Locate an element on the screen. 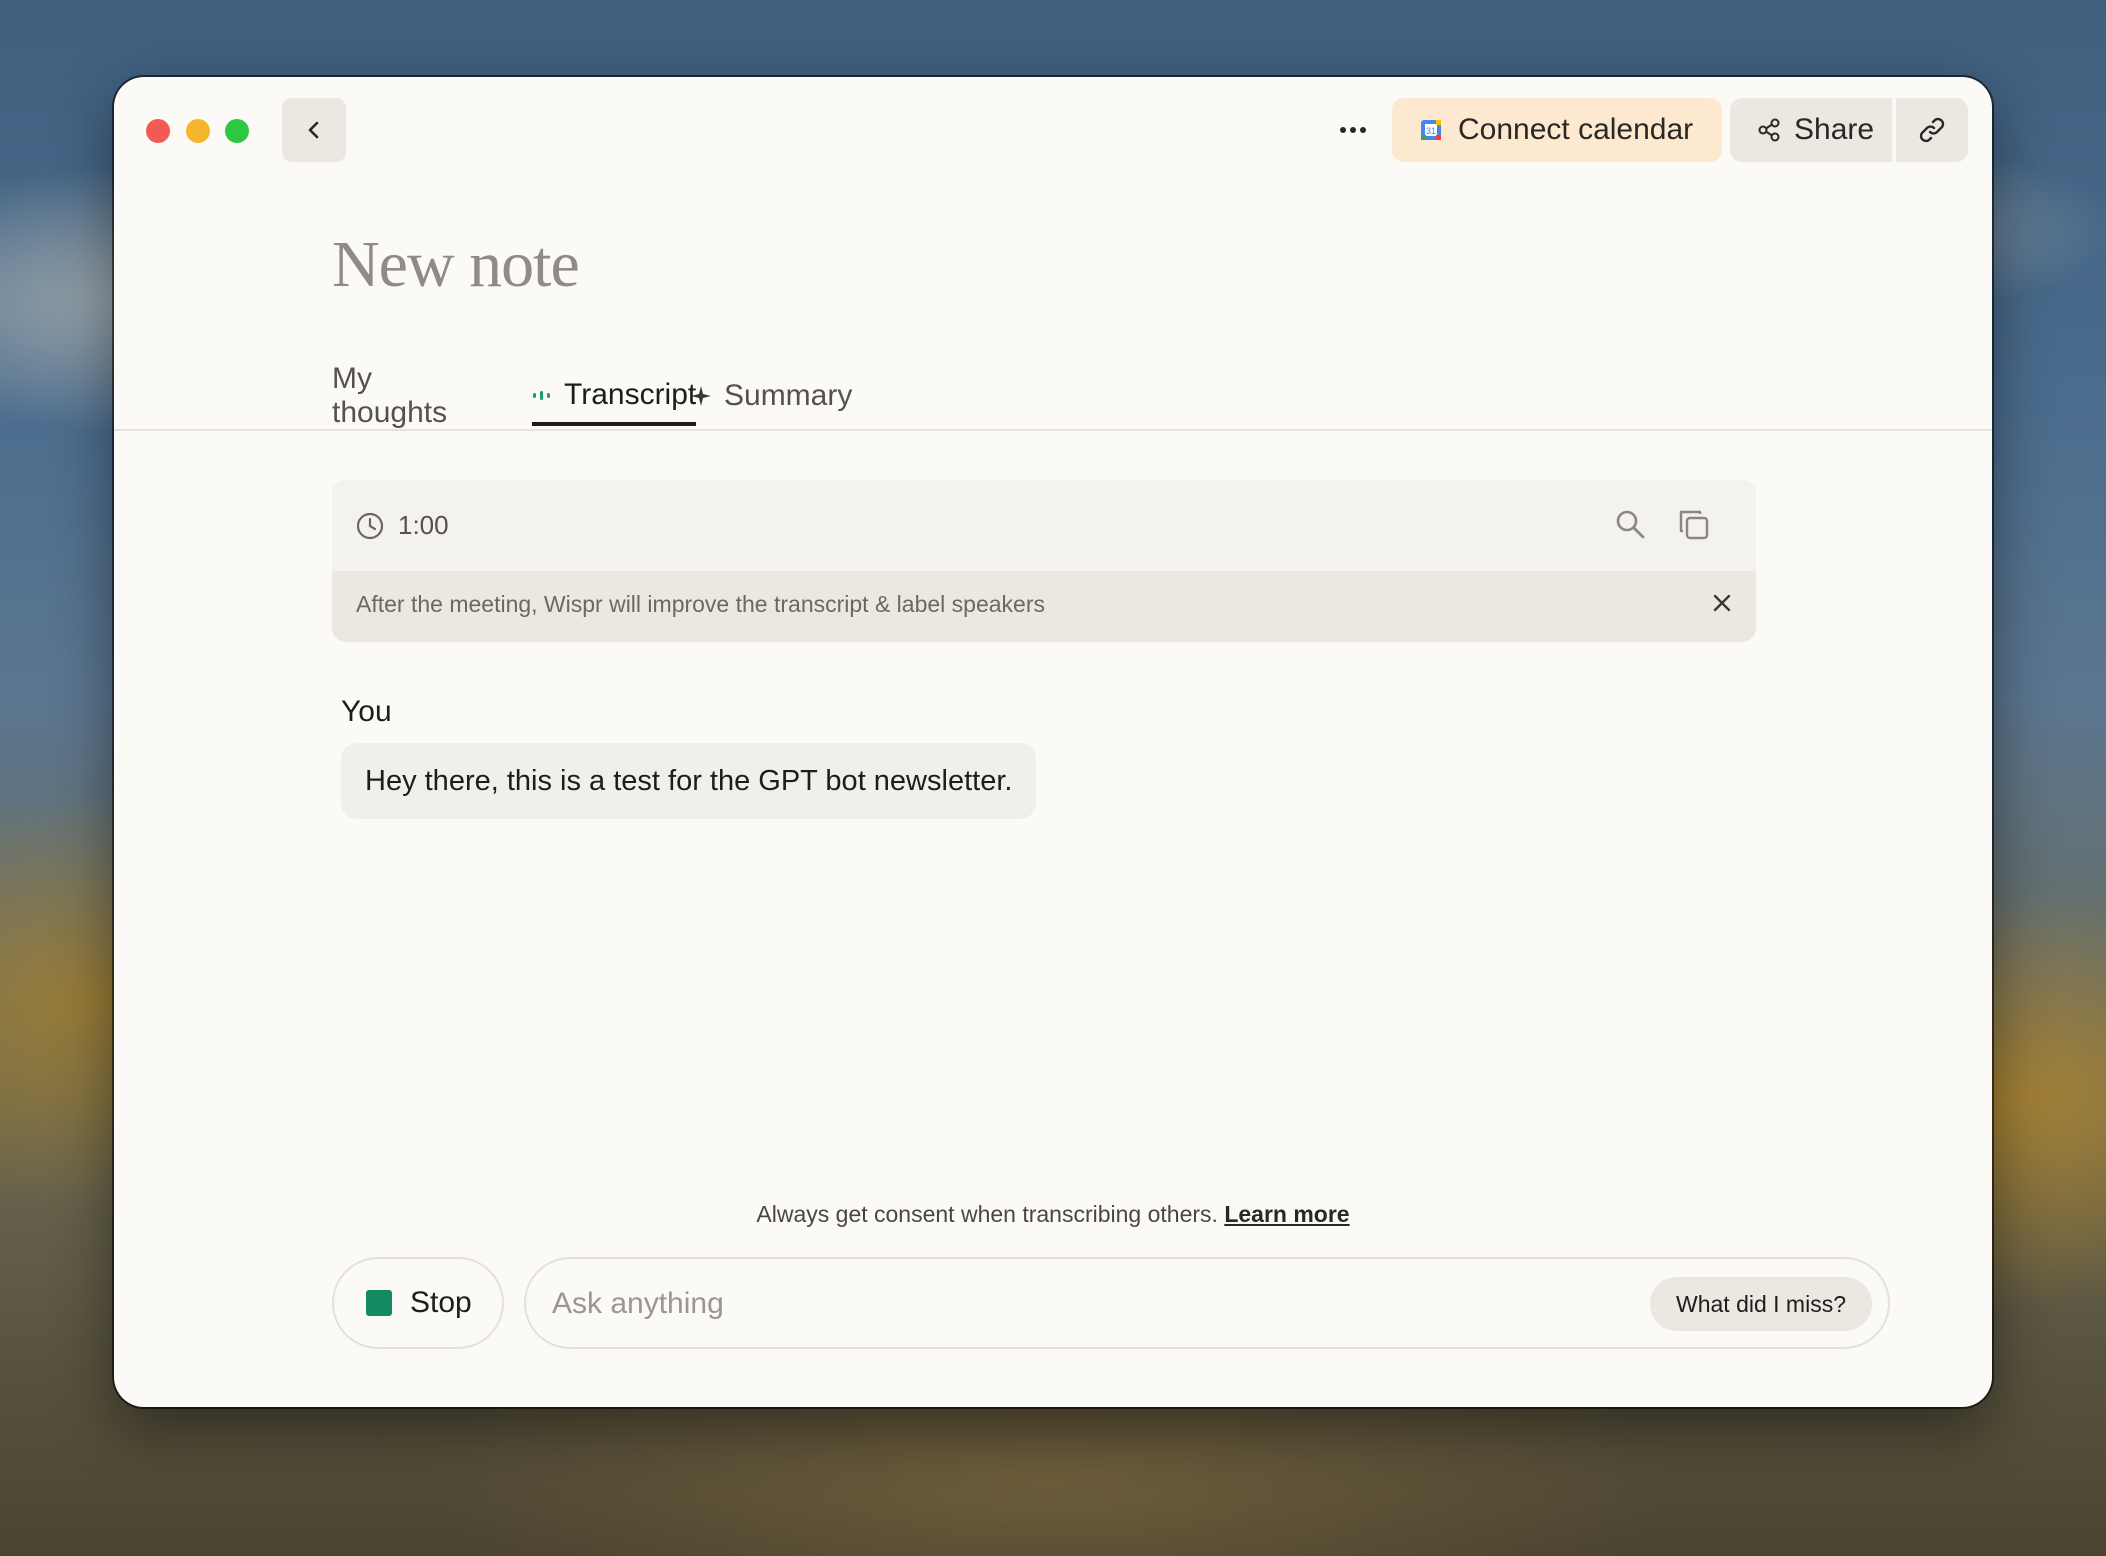 This screenshot has height=1556, width=2106. tab-my-thoughts: My thoughts is located at coordinates (389, 395).